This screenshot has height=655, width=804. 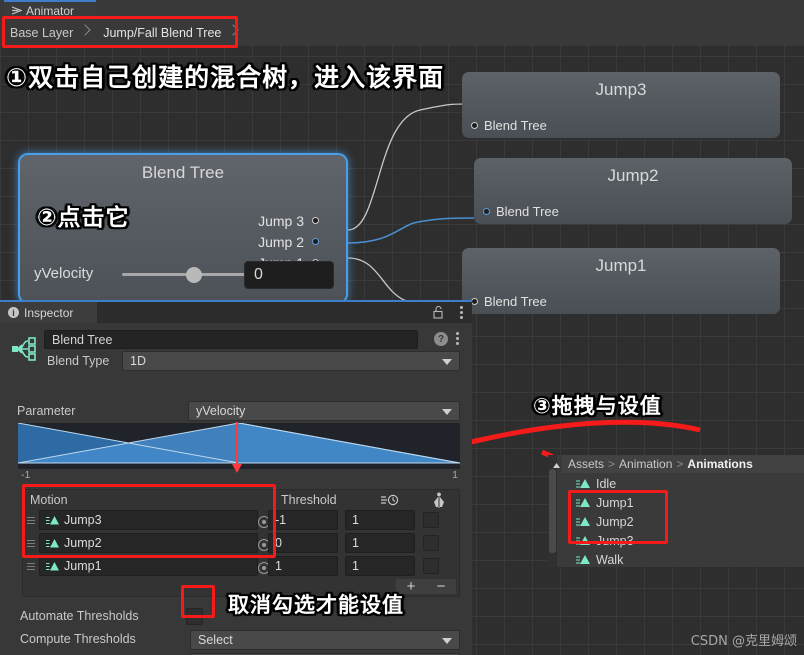 What do you see at coordinates (49, 500) in the screenshot?
I see `motion-column-header: Motion` at bounding box center [49, 500].